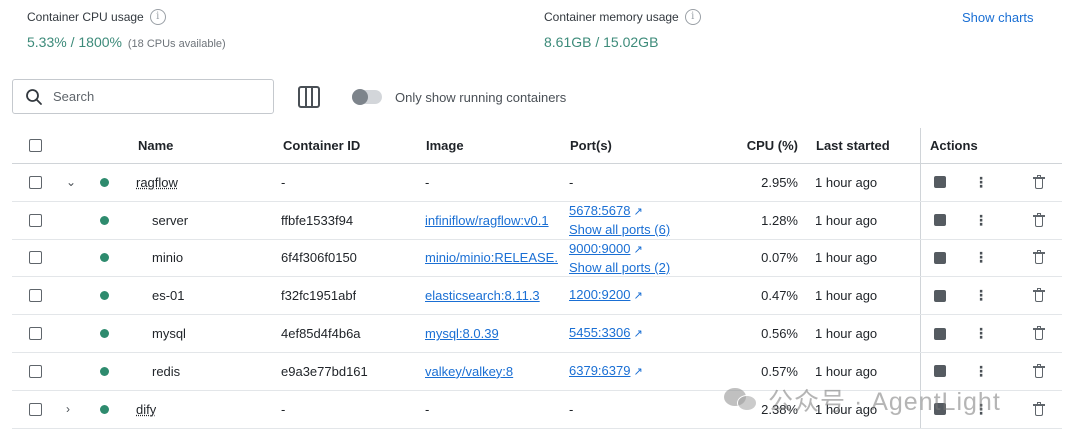 This screenshot has height=443, width=1080. I want to click on header-ports: Port(s), so click(591, 145).